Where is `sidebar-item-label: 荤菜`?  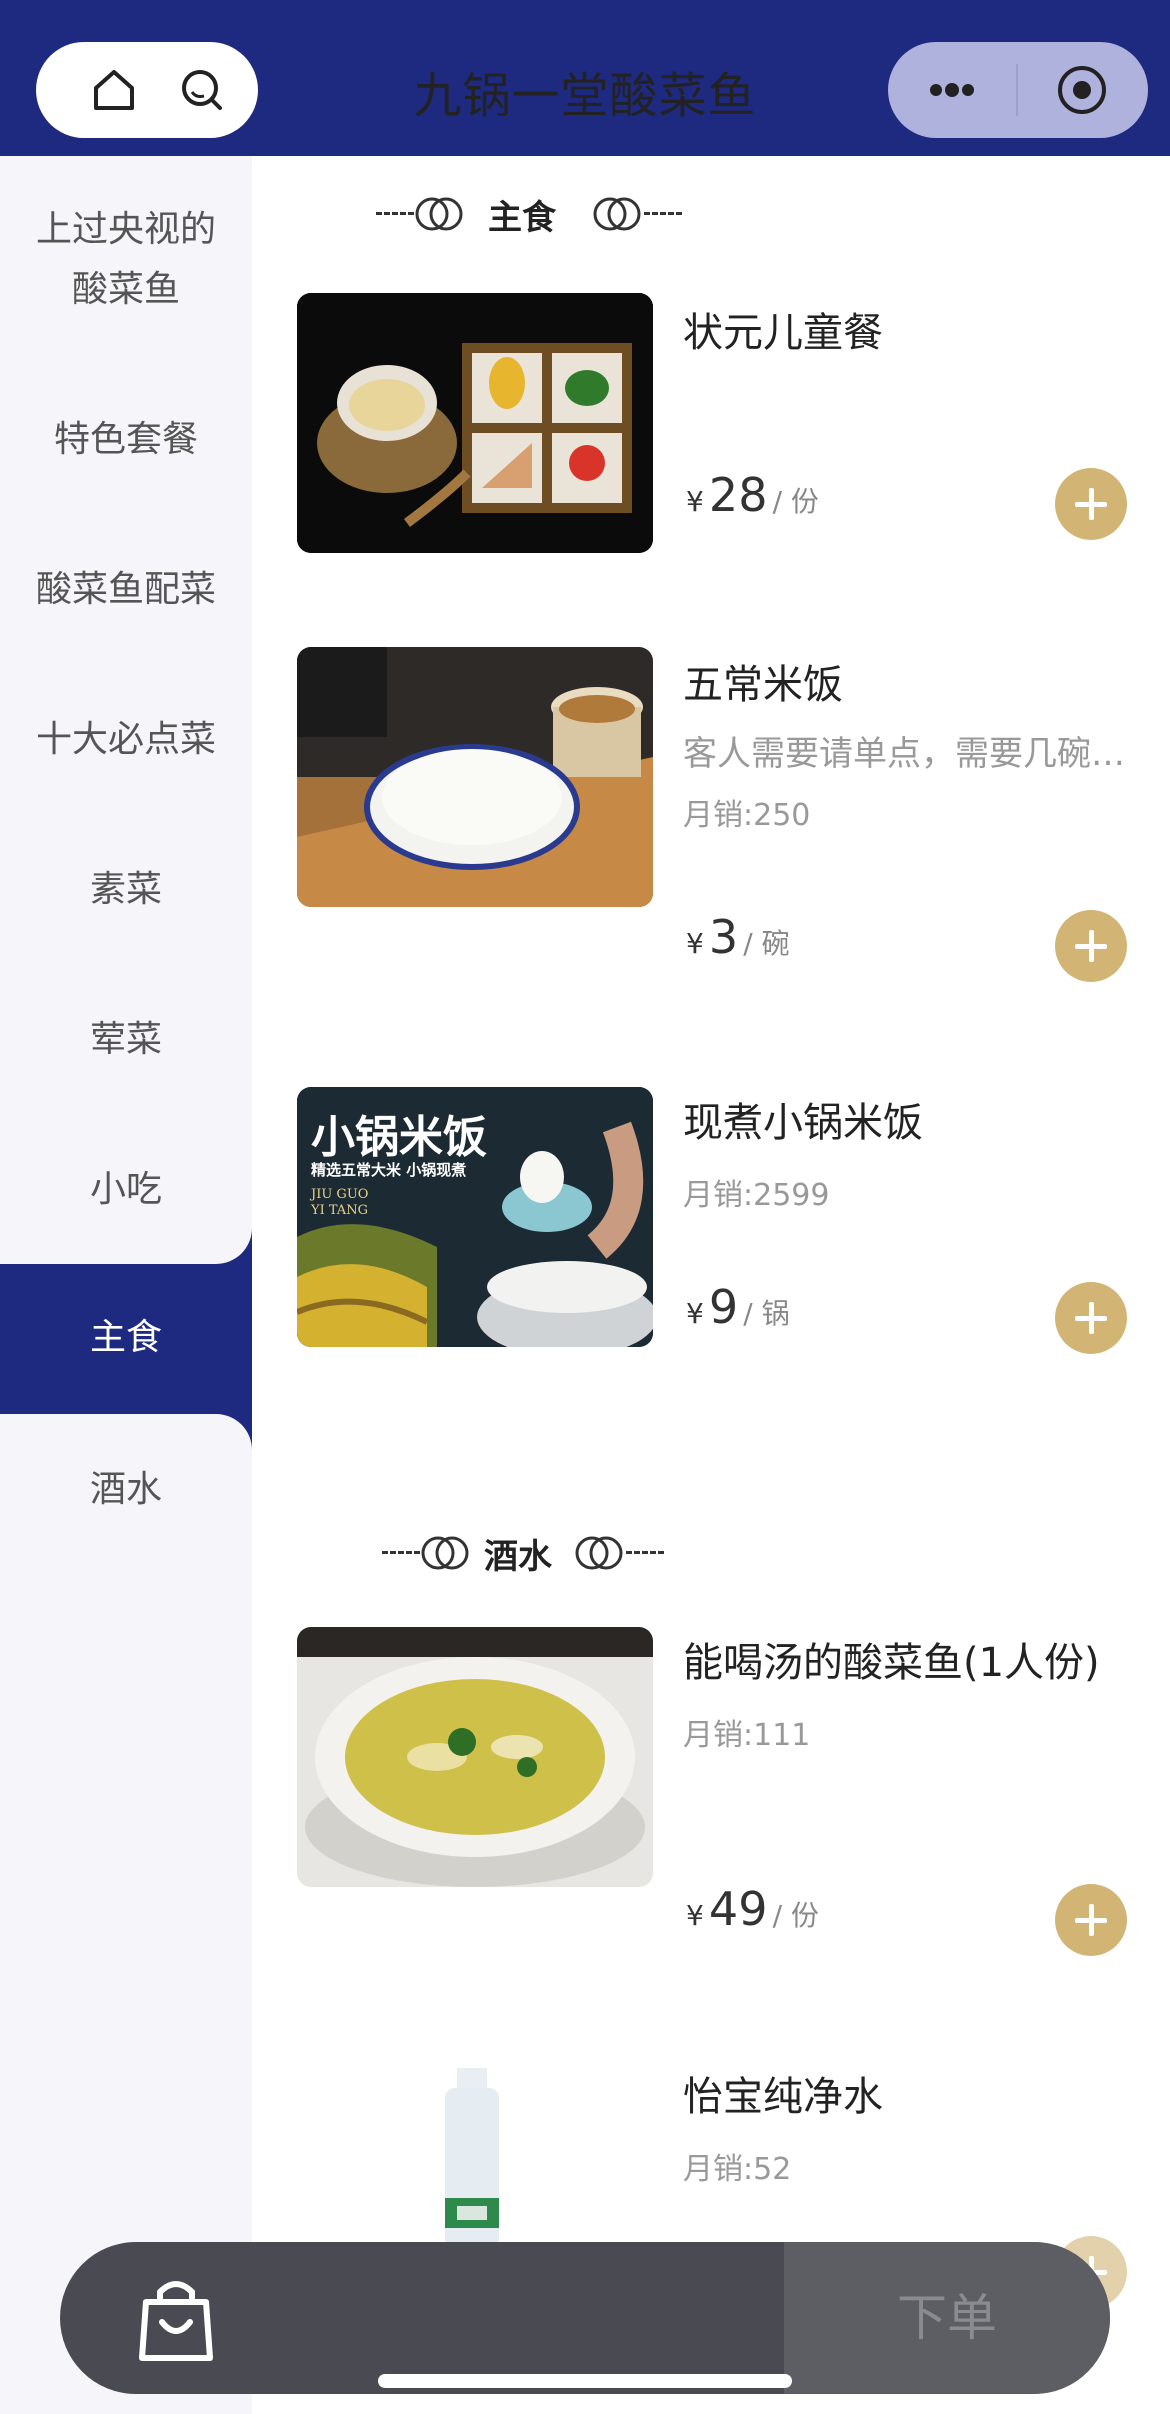 sidebar-item-label: 荤菜 is located at coordinates (125, 1039).